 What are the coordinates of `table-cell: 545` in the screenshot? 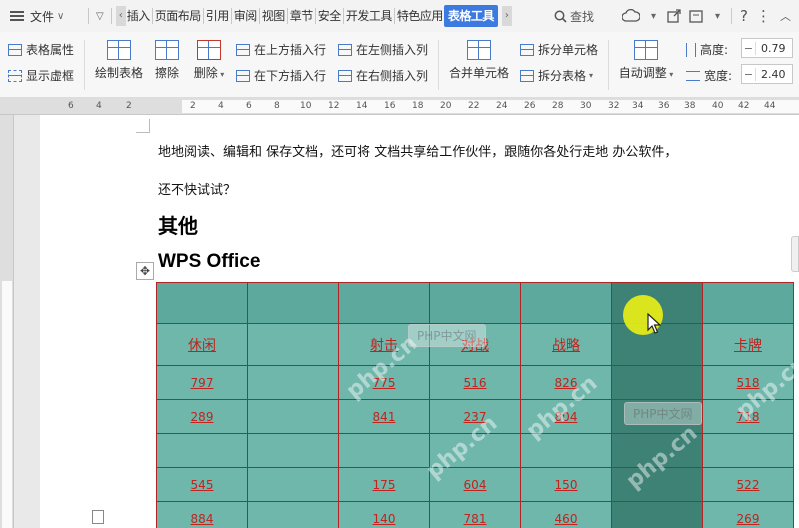 It's located at (202, 484).